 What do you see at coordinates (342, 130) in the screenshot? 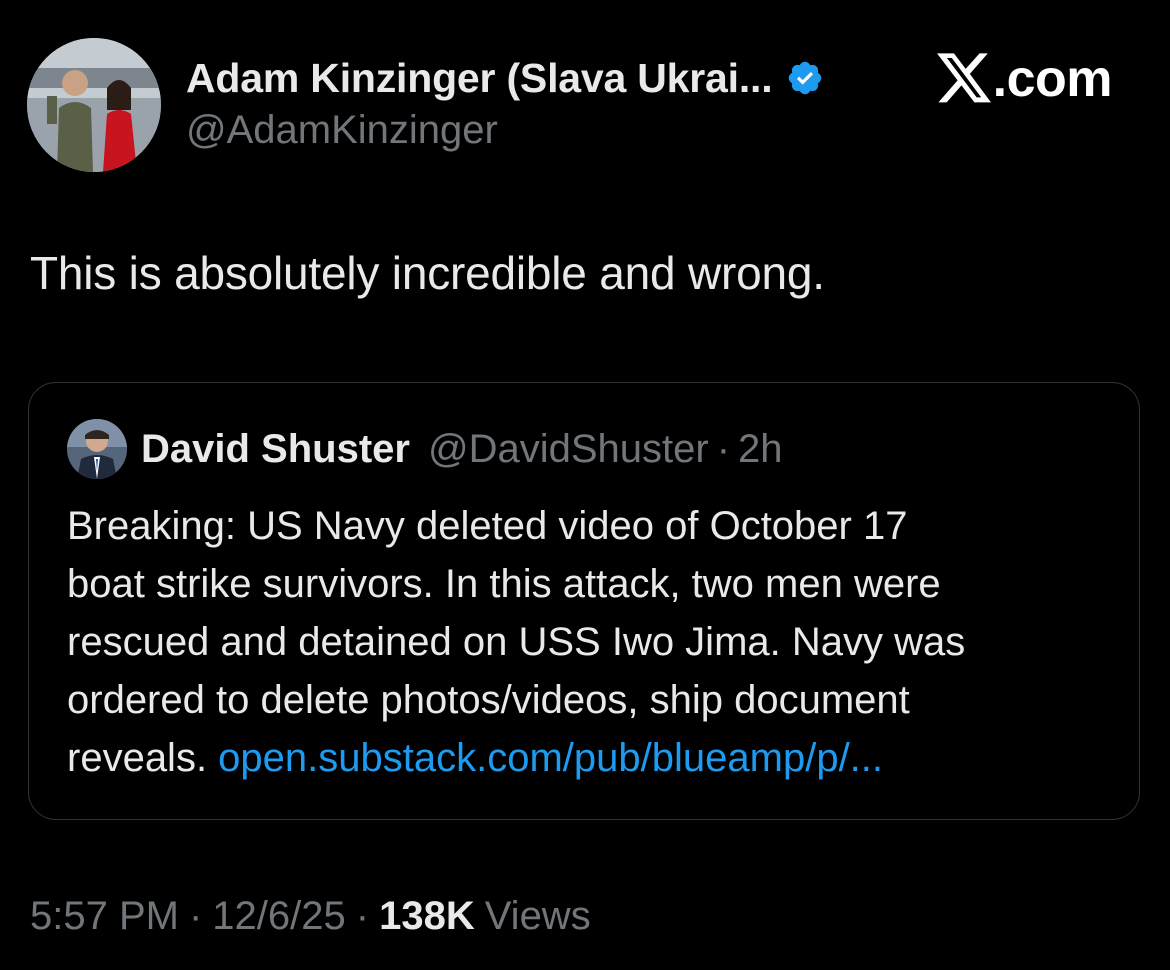
I see `author-handle: @AdamKinzinger` at bounding box center [342, 130].